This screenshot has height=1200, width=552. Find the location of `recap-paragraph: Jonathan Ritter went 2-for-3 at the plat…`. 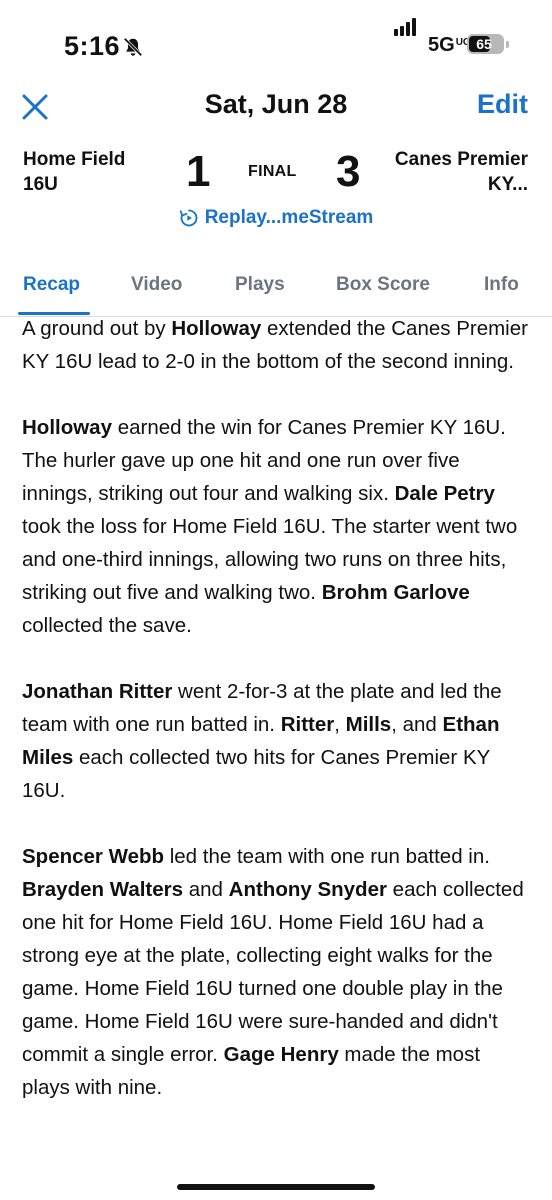

recap-paragraph: Jonathan Ritter went 2-for-3 at the plat… is located at coordinates (262, 741).